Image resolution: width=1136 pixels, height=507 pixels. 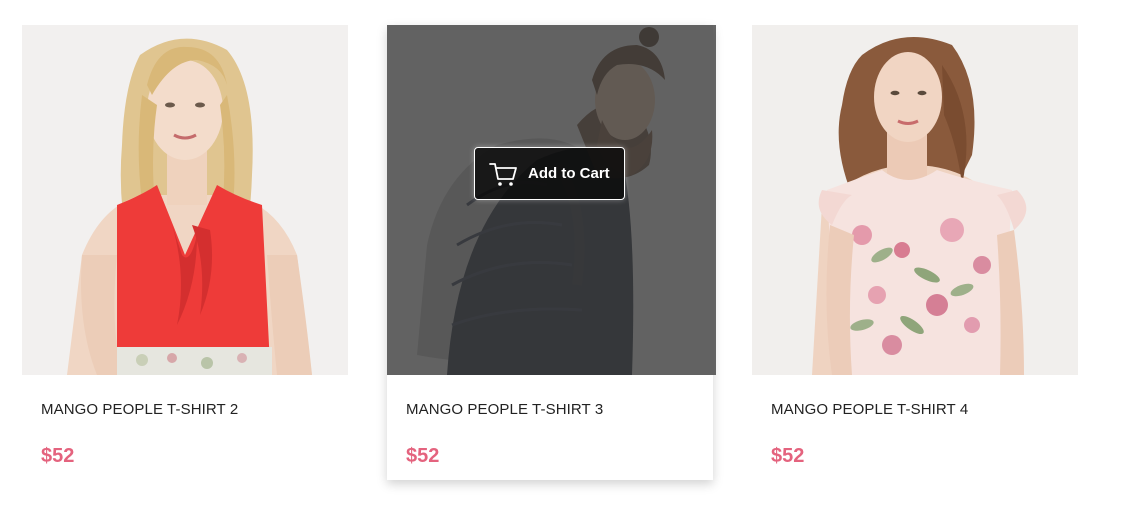 I want to click on shopping-cart-icon, so click(x=503, y=174).